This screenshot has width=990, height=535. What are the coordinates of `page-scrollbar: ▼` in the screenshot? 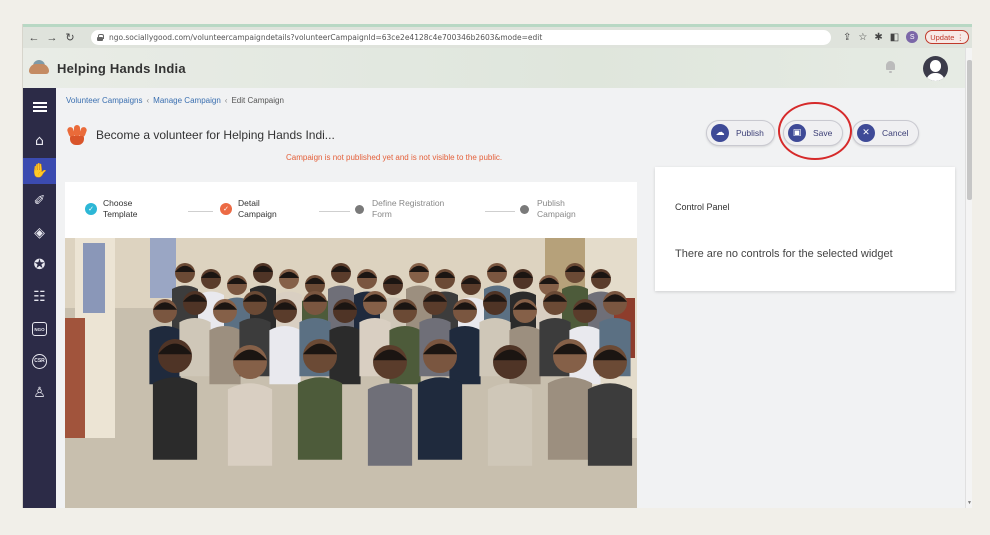 It's located at (968, 278).